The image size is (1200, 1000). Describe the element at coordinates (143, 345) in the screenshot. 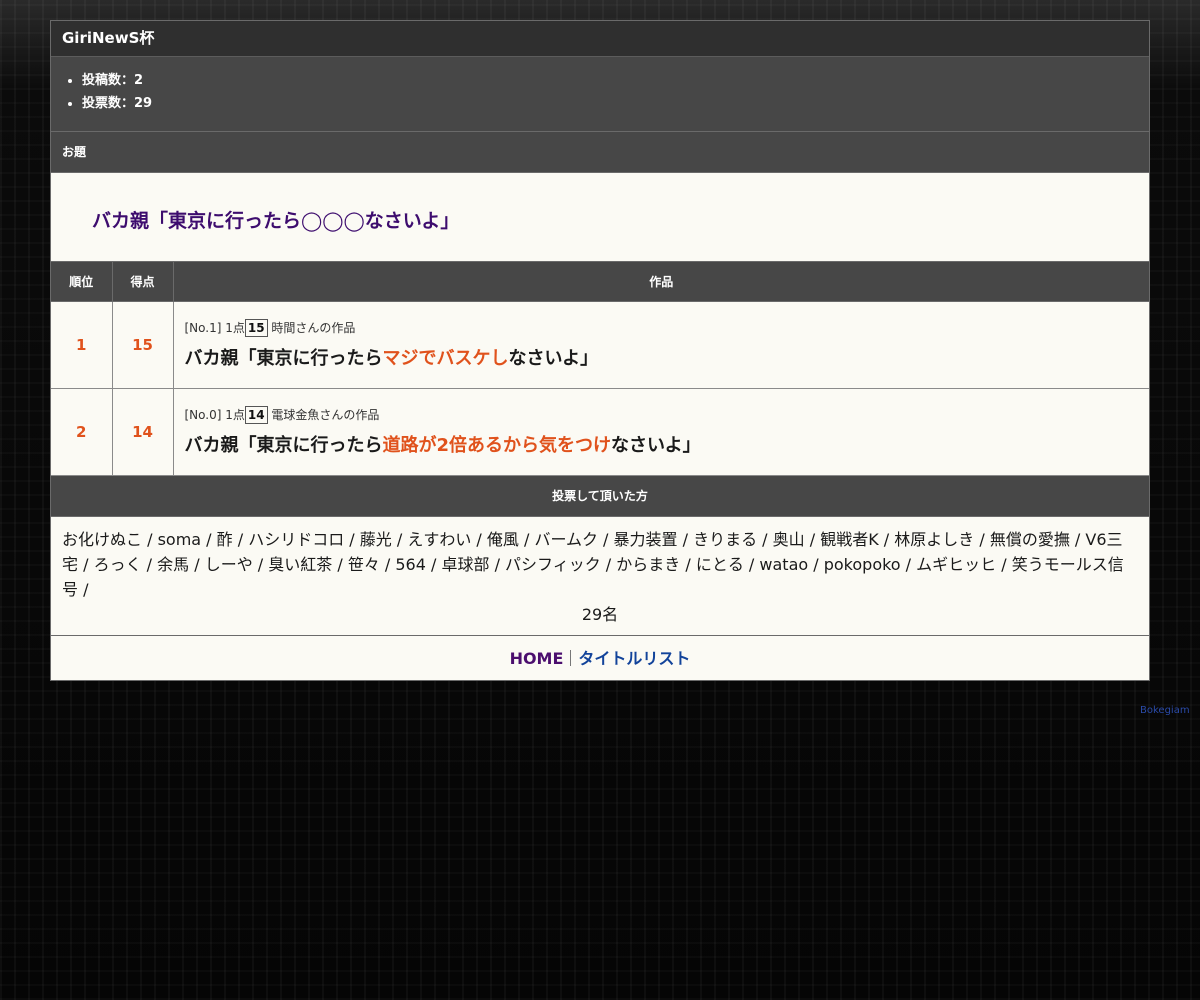

I see `score-cell: 15` at that location.